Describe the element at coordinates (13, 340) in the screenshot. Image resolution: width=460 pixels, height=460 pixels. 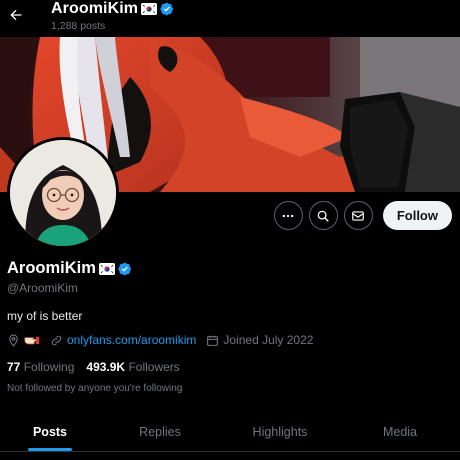
I see `location-pin-icon` at that location.